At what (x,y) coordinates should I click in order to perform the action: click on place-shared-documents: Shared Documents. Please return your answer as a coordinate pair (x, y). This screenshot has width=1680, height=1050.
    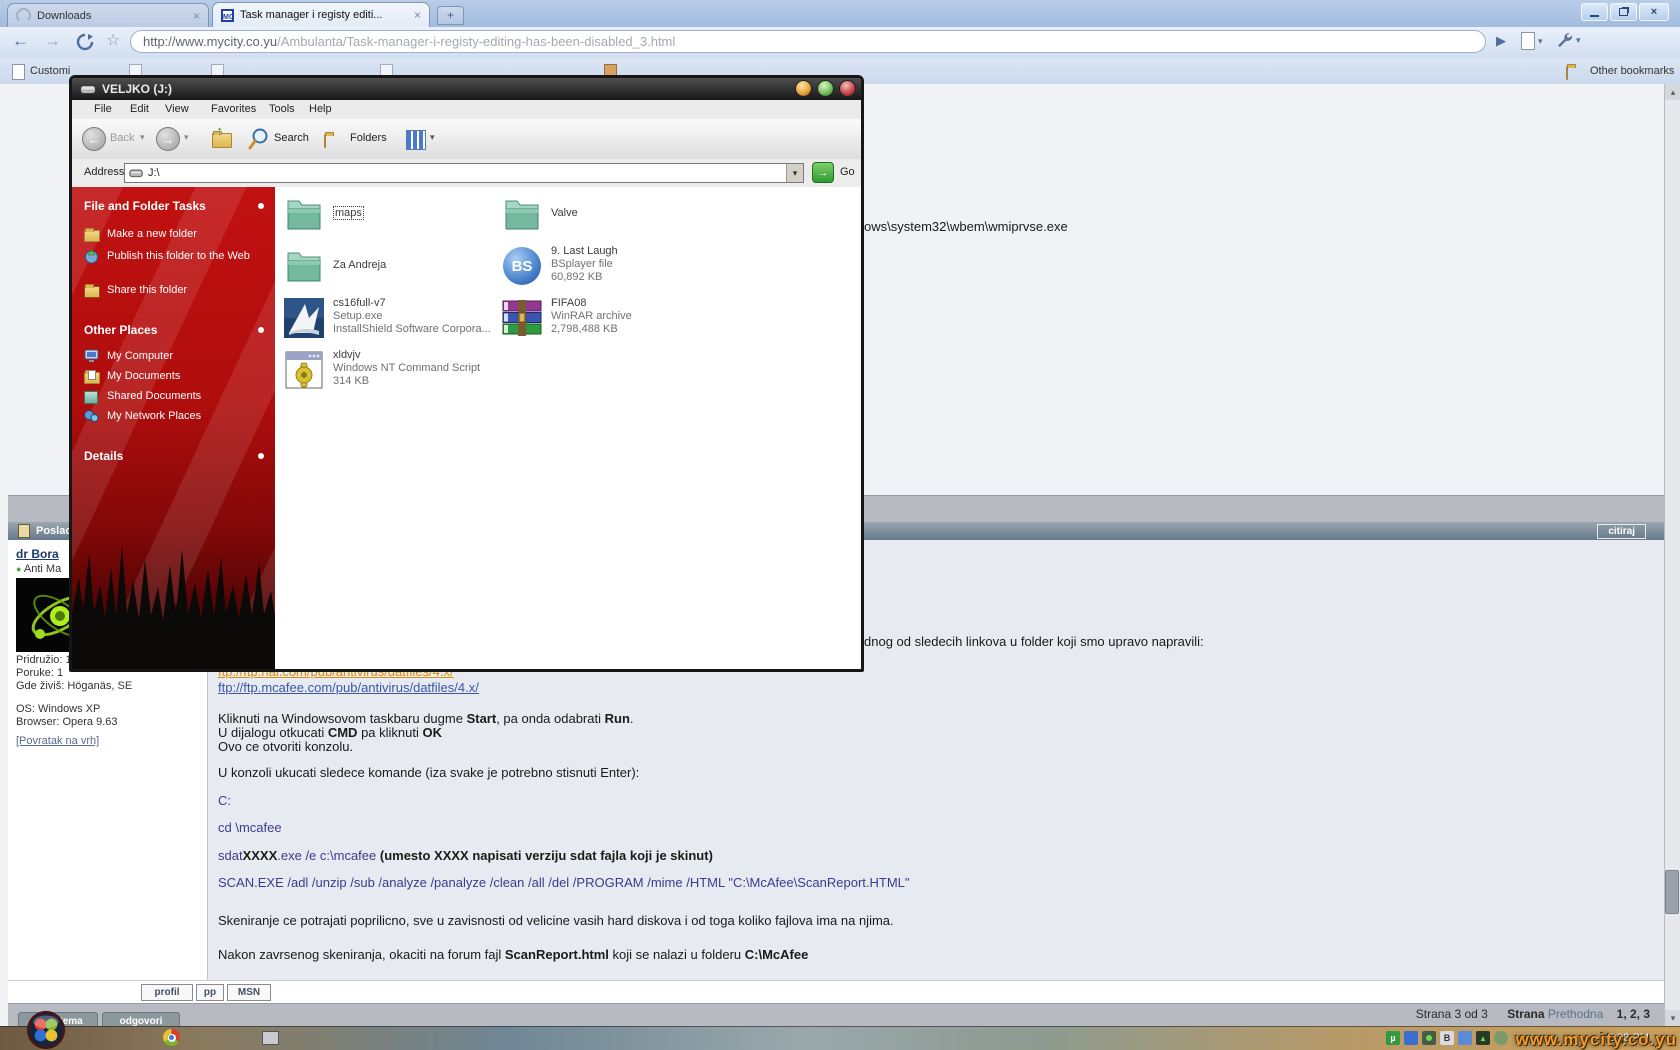
    Looking at the image, I should click on (174, 396).